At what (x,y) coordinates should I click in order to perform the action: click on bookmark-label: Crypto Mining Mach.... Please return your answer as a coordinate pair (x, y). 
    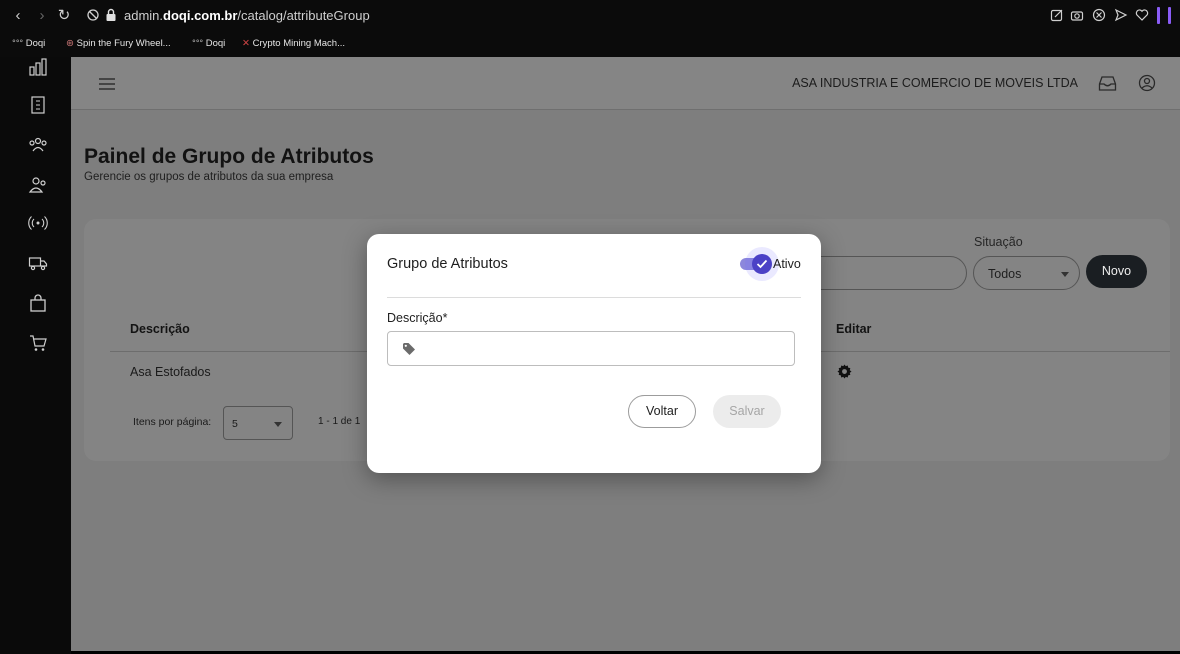
    Looking at the image, I should click on (299, 43).